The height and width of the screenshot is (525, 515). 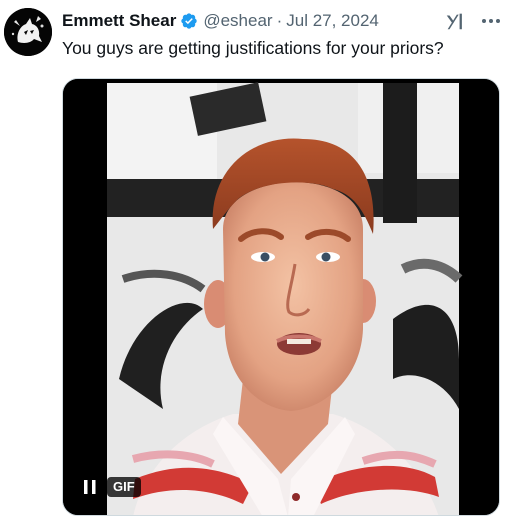 I want to click on cat-avatar-icon, so click(x=28, y=32).